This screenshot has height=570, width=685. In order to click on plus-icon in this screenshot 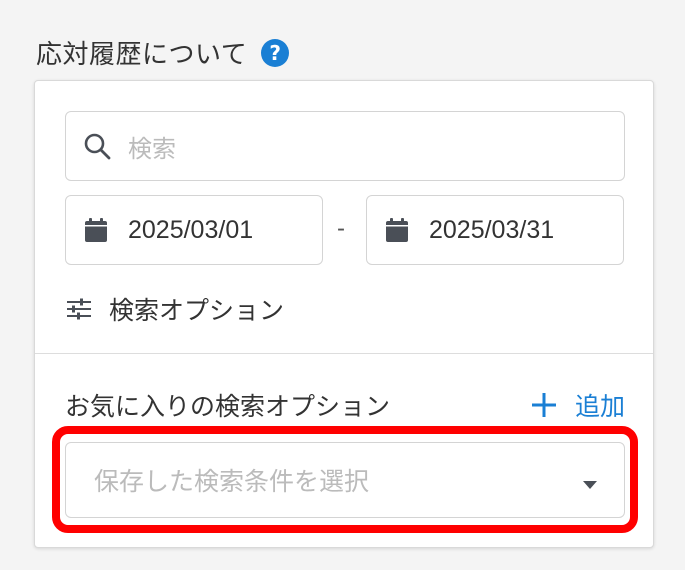, I will do `click(544, 405)`.